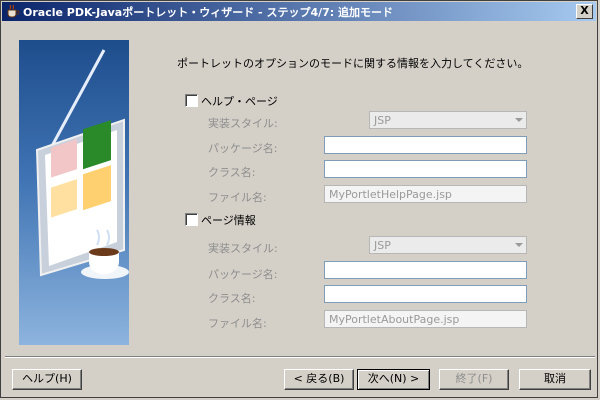  Describe the element at coordinates (448, 245) in the screenshot. I see `about-impl-style-select: JSP` at that location.